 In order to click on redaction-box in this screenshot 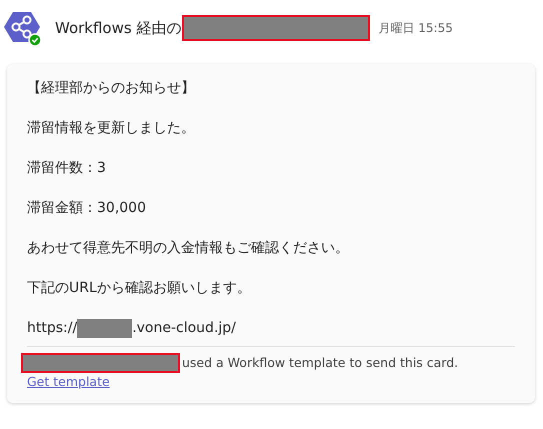, I will do `click(104, 328)`.